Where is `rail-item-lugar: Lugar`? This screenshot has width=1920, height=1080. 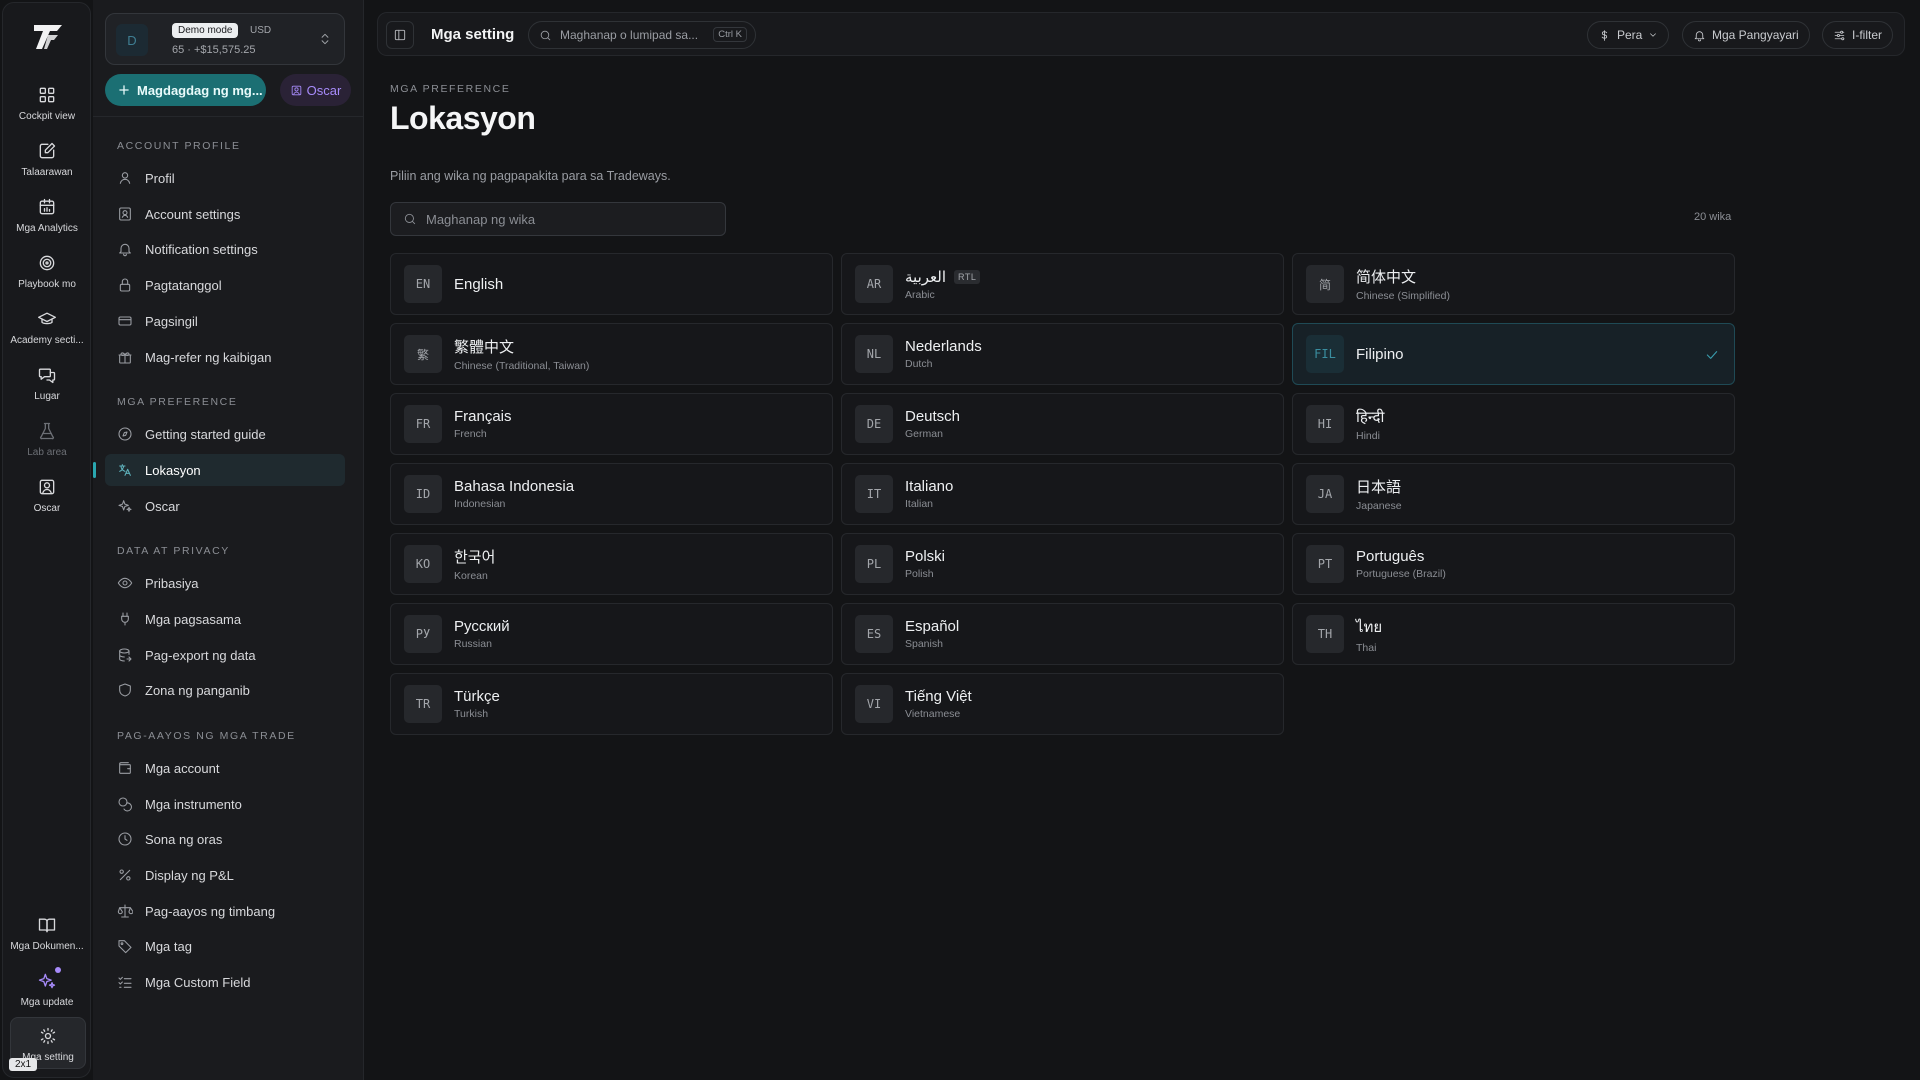 rail-item-lugar: Lugar is located at coordinates (47, 389).